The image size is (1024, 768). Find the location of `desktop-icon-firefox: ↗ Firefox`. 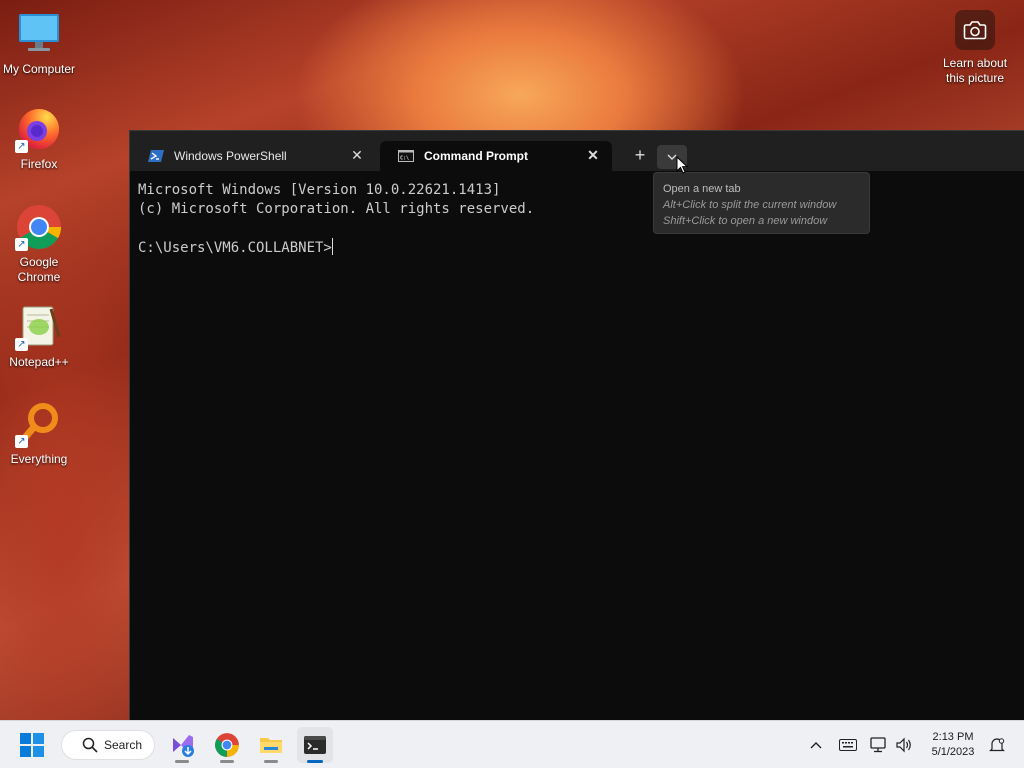

desktop-icon-firefox: ↗ Firefox is located at coordinates (39, 138).